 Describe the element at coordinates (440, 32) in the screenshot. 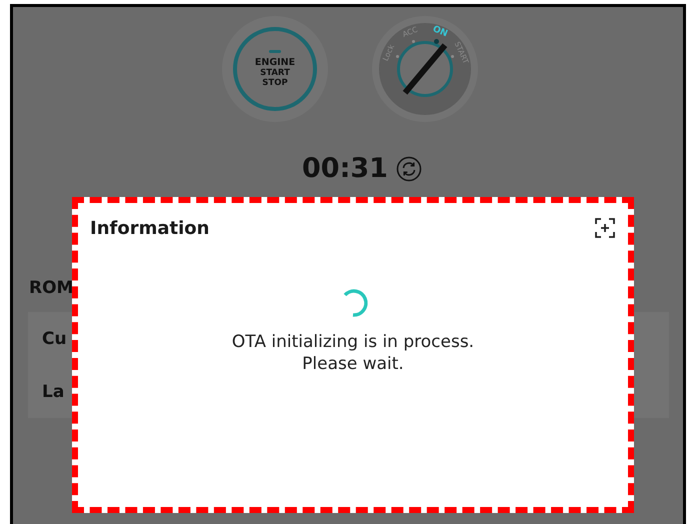

I see `ignition-position-label: ON` at that location.